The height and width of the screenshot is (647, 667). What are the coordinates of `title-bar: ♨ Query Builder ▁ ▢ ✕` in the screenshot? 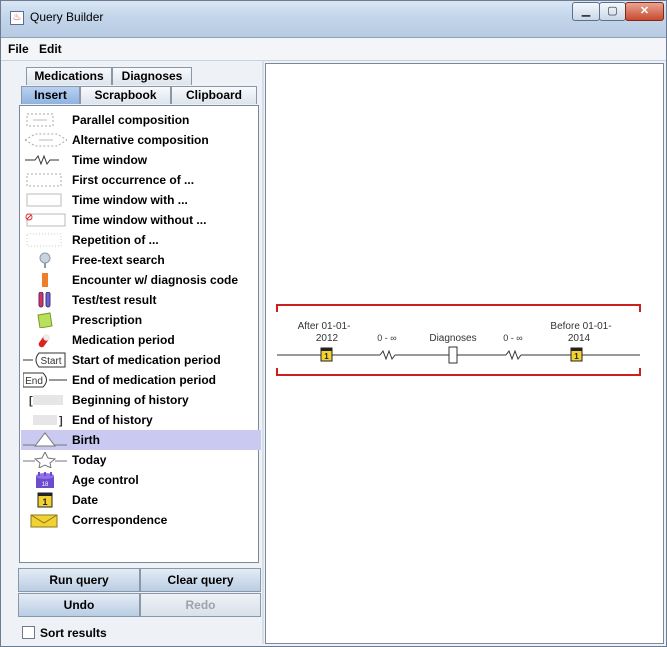 It's located at (333, 19).